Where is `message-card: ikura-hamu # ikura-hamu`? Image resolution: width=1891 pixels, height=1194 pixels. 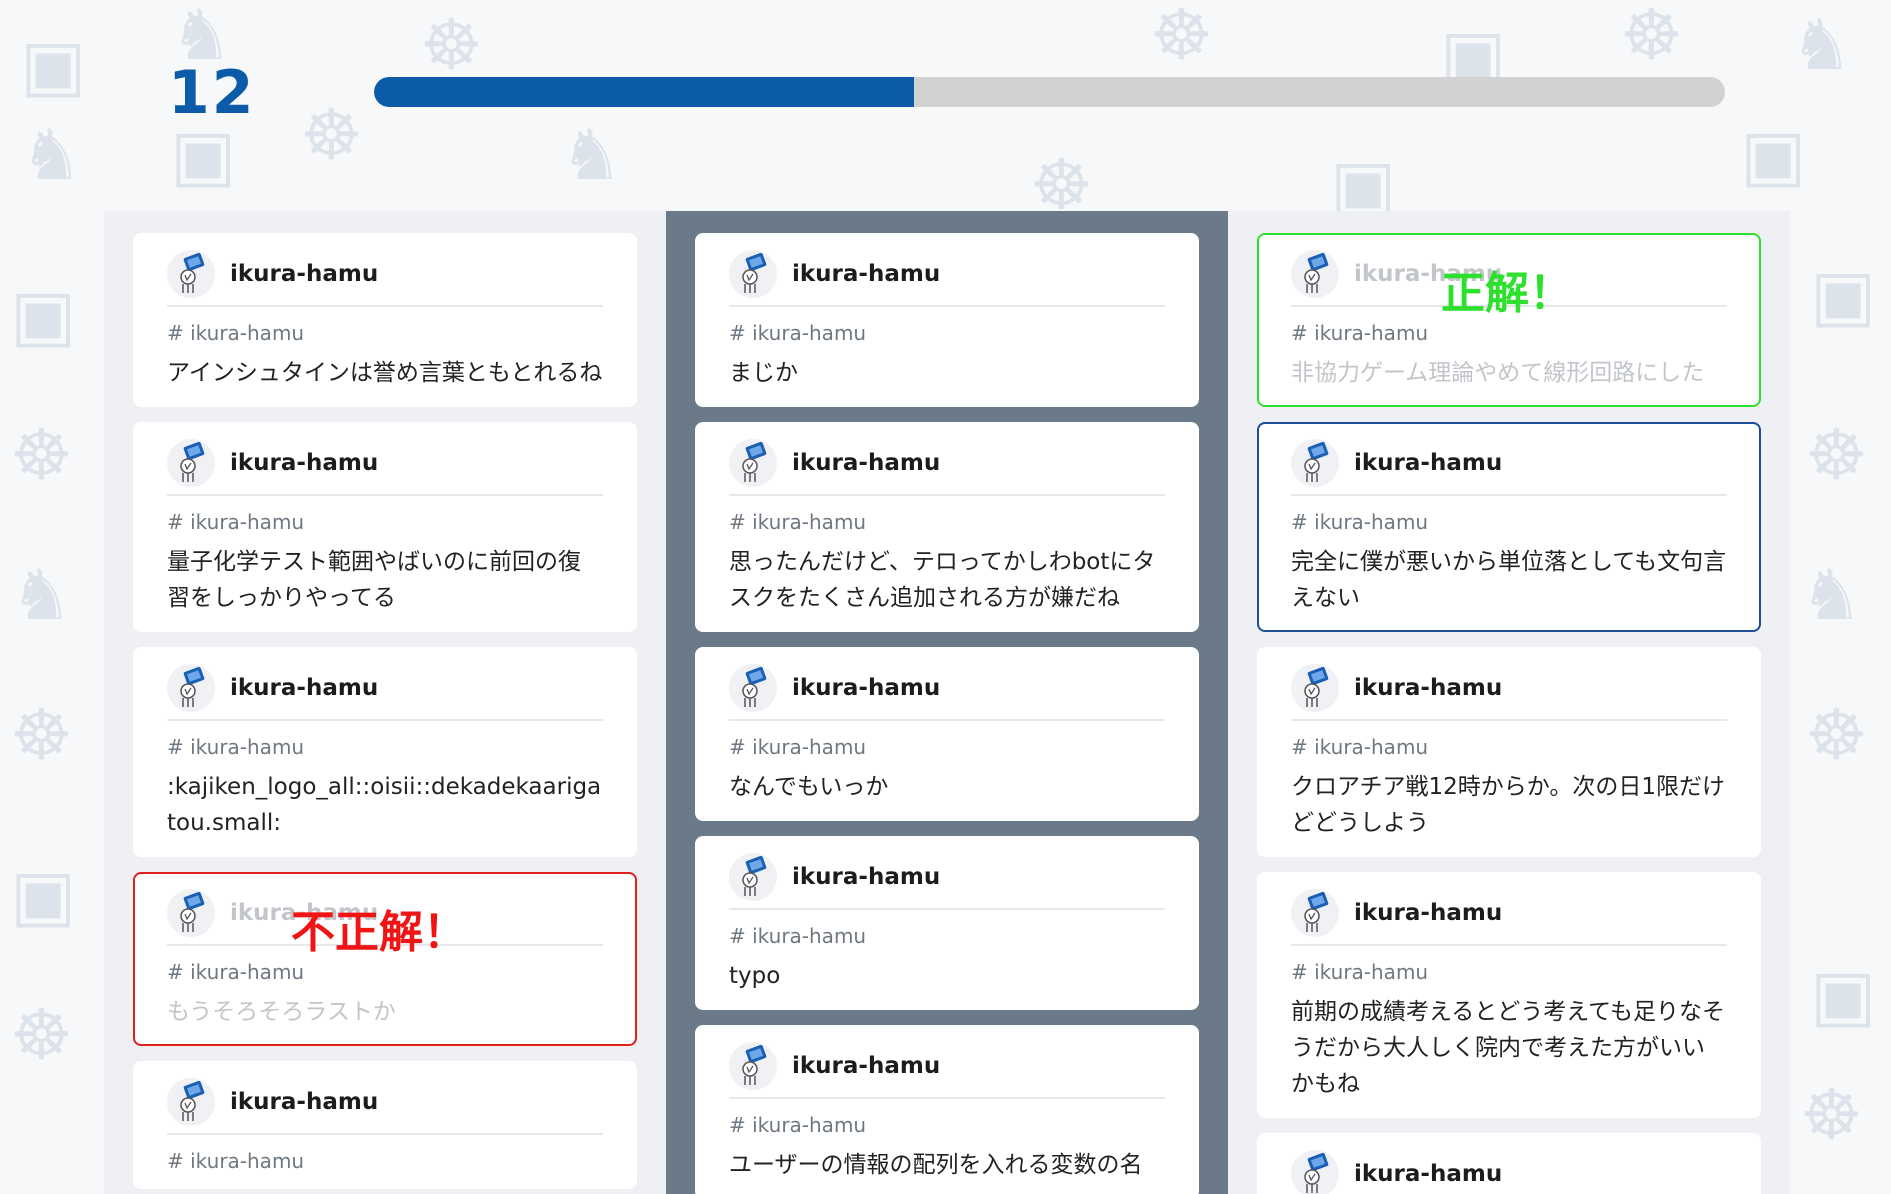
message-card: ikura-hamu # ikura-hamu is located at coordinates (385, 1125).